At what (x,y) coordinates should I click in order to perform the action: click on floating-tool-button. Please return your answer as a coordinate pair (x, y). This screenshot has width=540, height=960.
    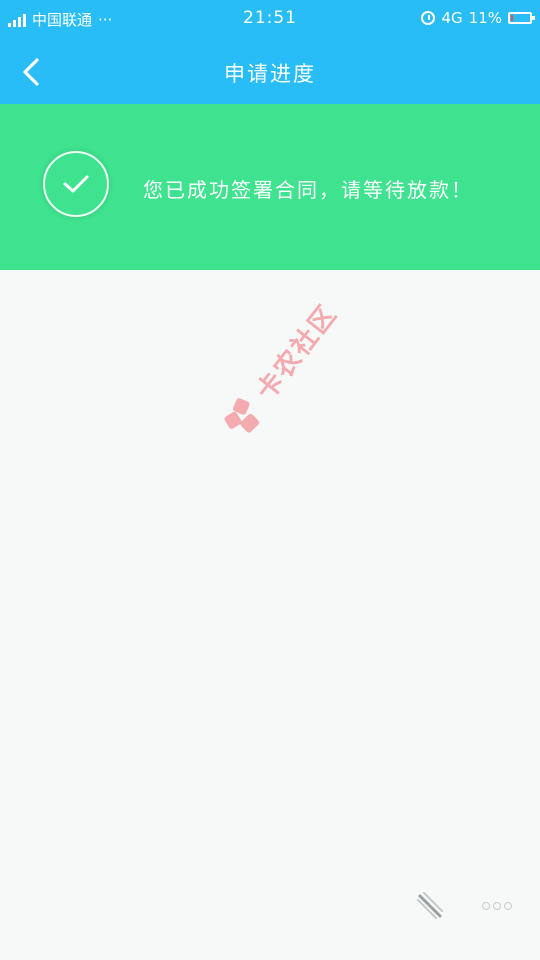
    Looking at the image, I should click on (429, 905).